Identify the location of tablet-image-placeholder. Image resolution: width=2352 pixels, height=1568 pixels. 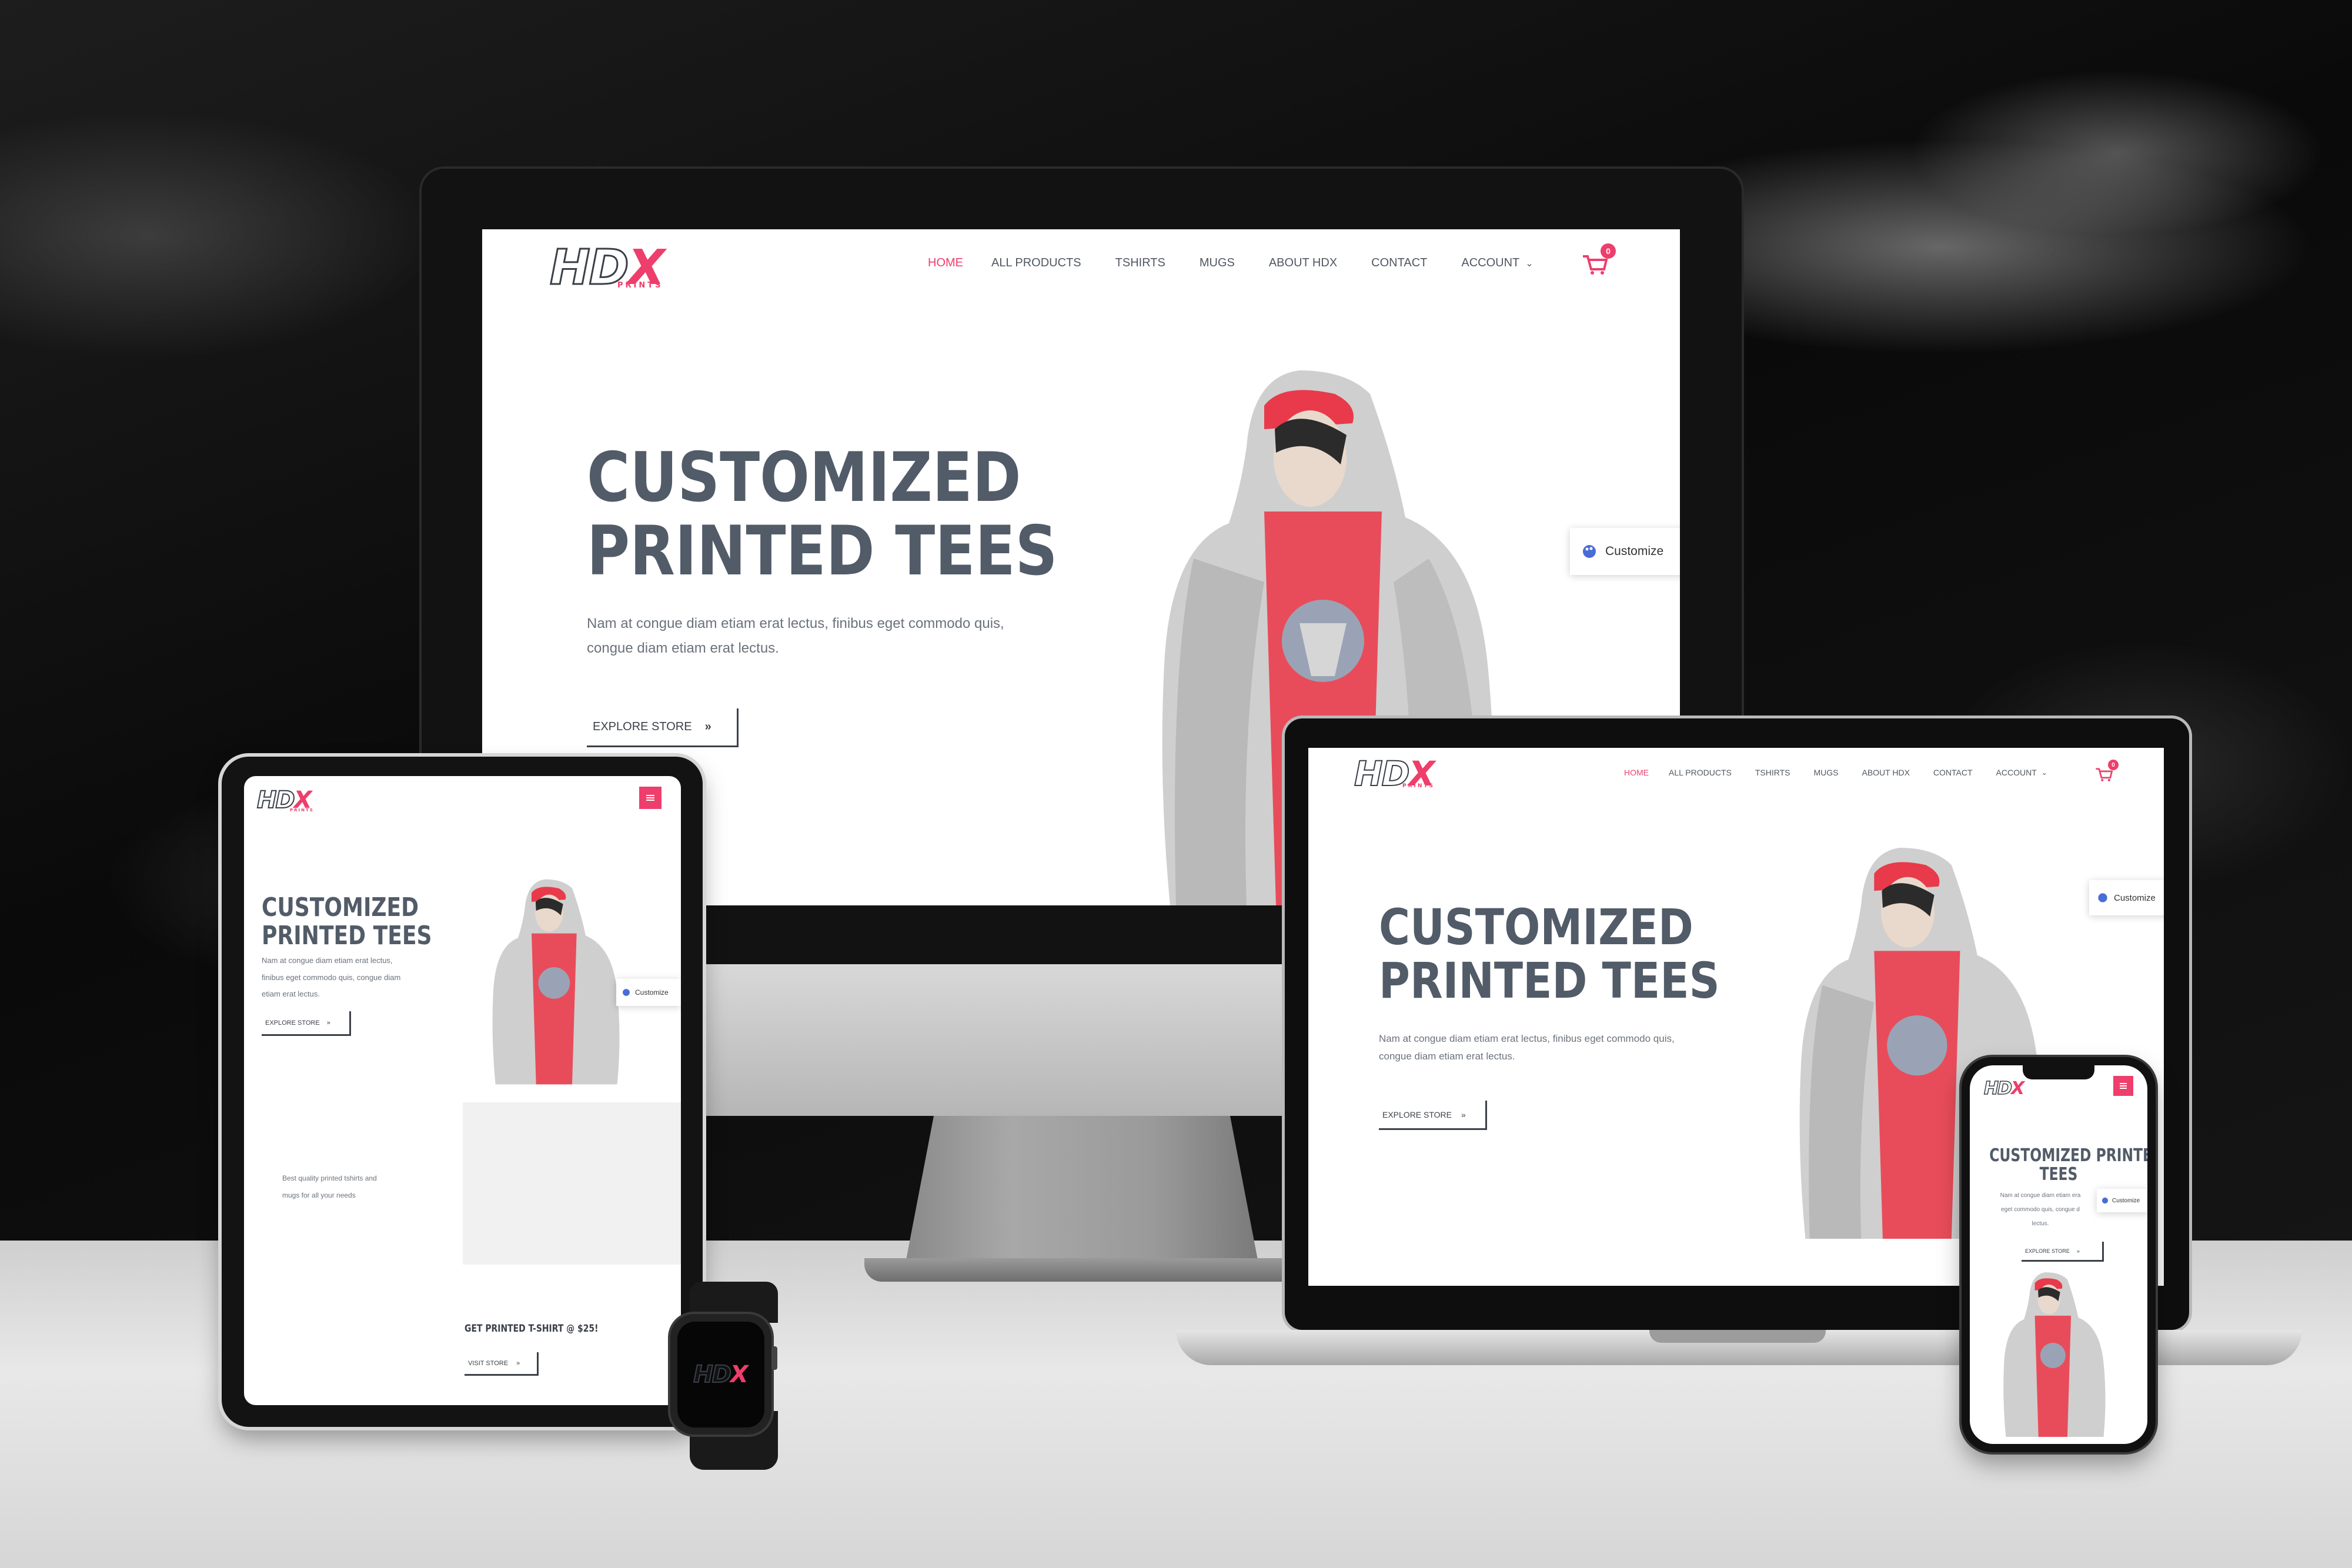
(572, 1183).